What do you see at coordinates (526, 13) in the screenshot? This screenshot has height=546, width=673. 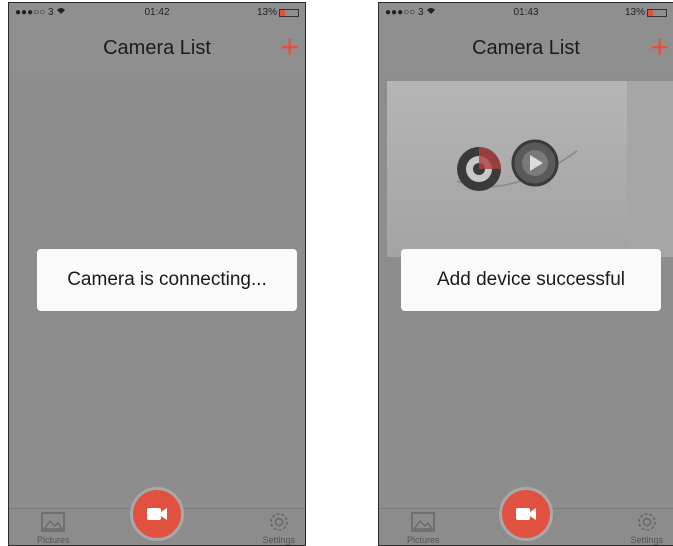 I see `status-bar: ●●●○○ 3 01:43 13%` at bounding box center [526, 13].